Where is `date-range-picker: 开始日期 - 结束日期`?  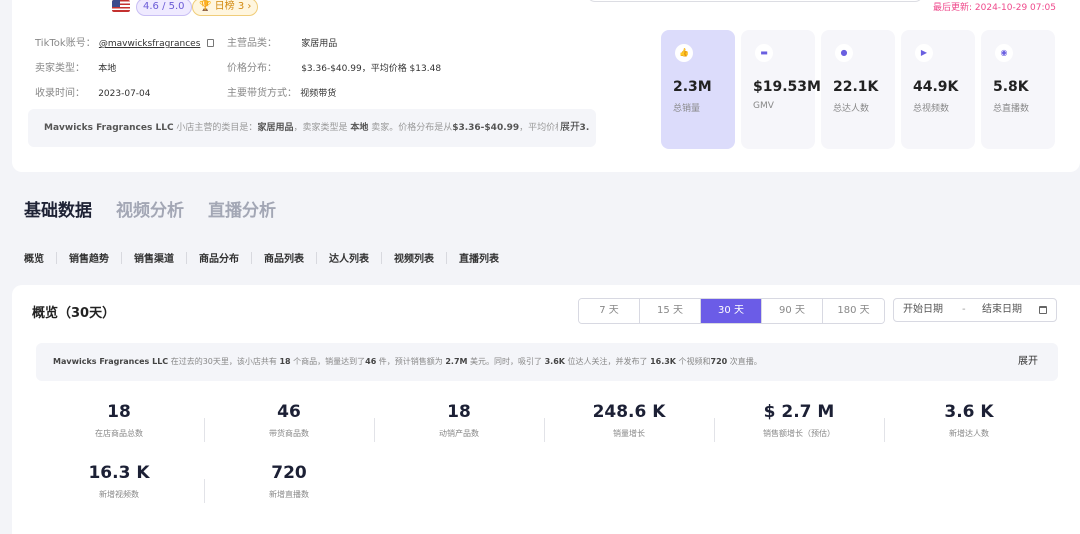
date-range-picker: 开始日期 - 结束日期 is located at coordinates (975, 310).